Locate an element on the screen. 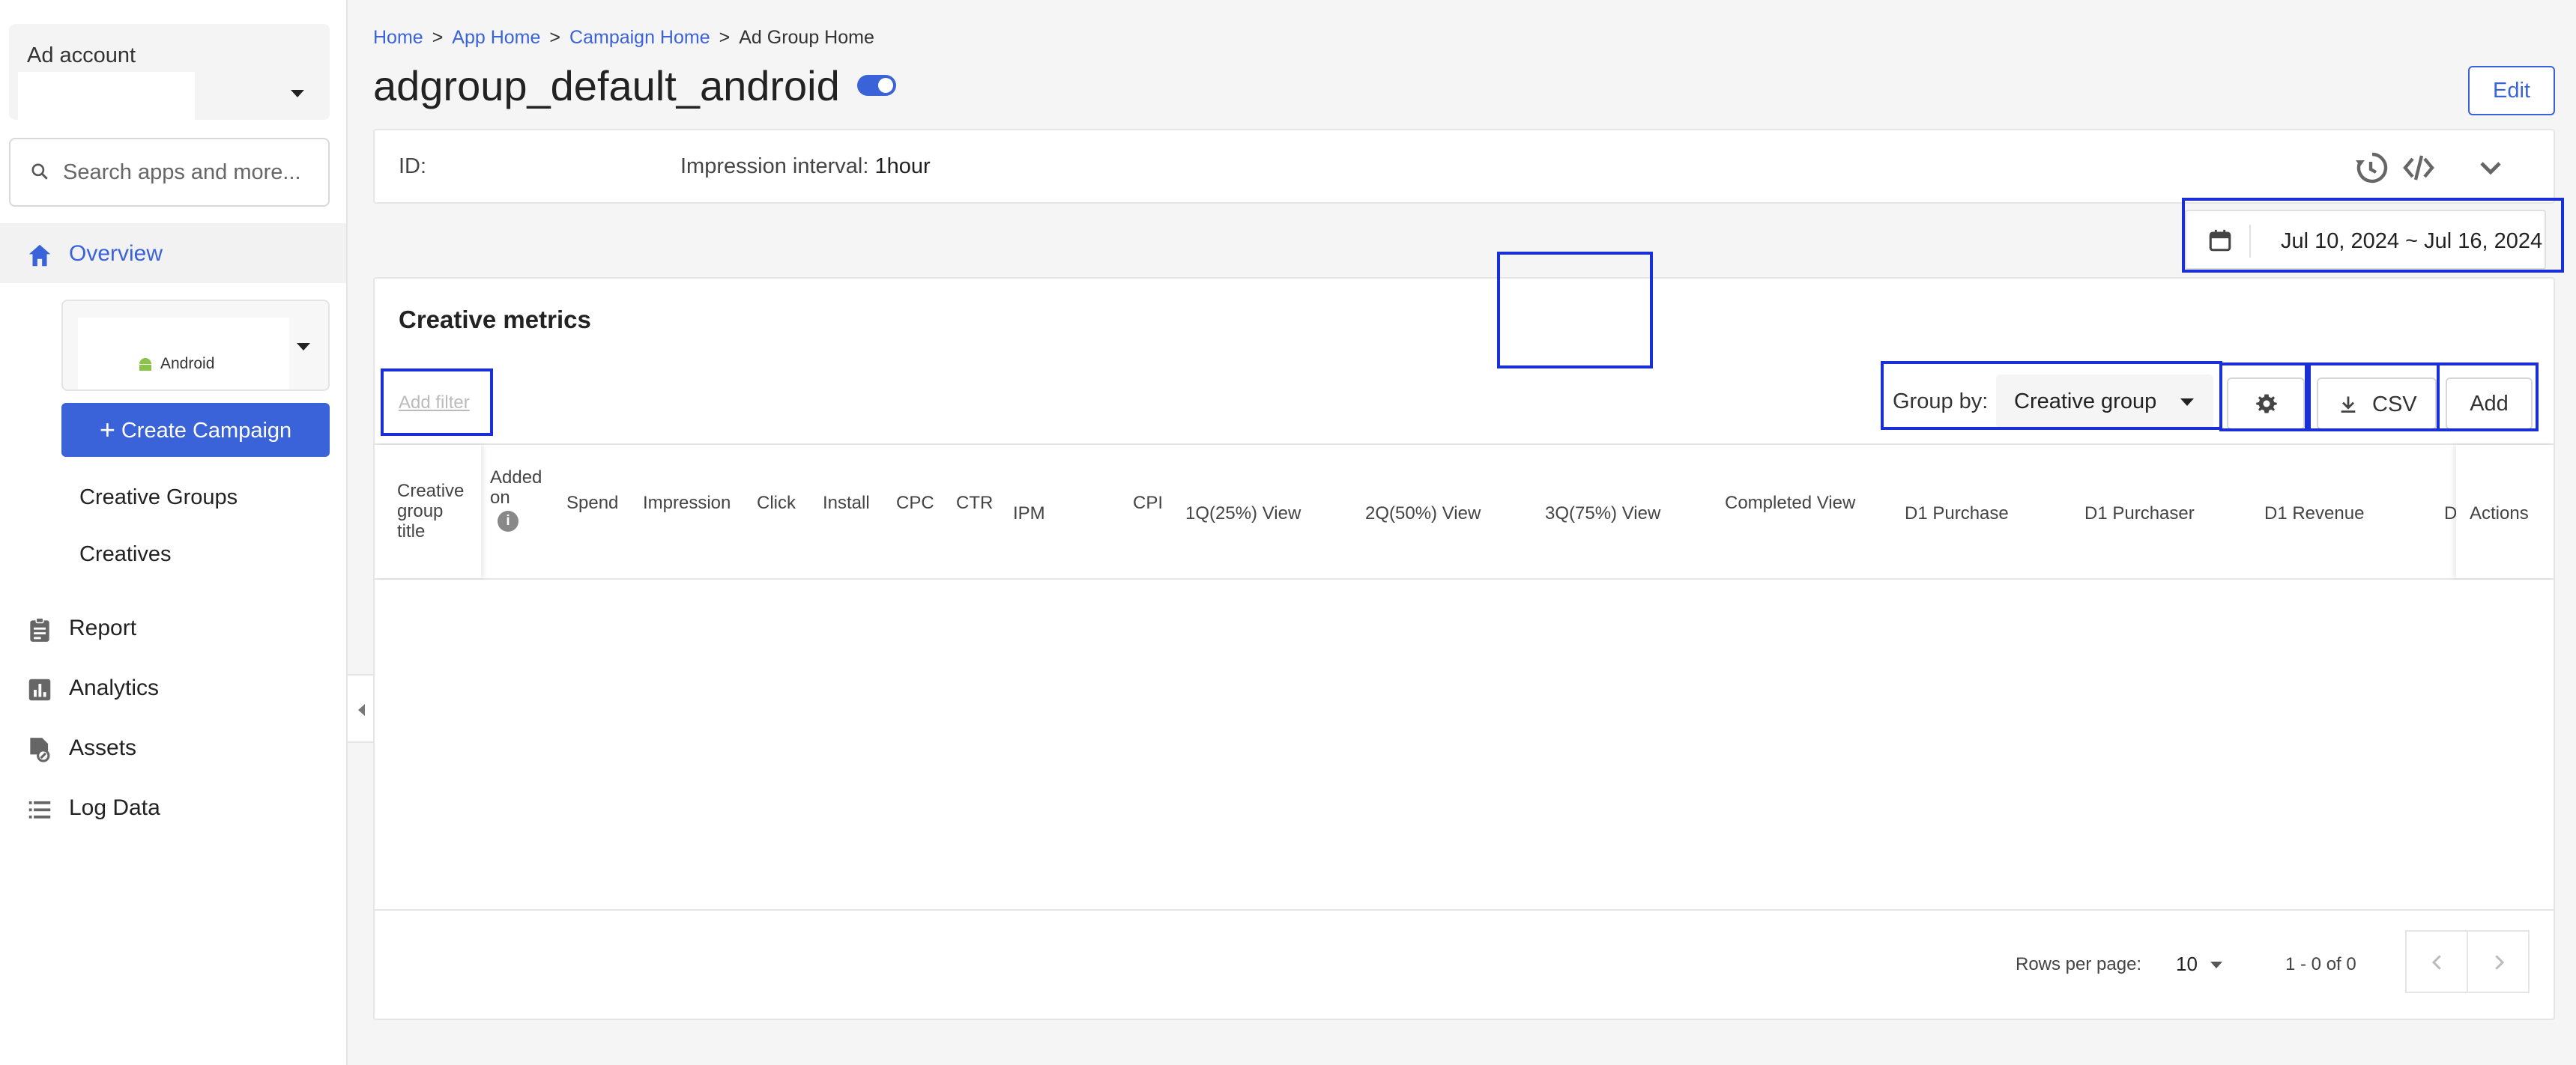 The height and width of the screenshot is (1065, 2576). col-3q-view: 3Q(75%) View is located at coordinates (1602, 513).